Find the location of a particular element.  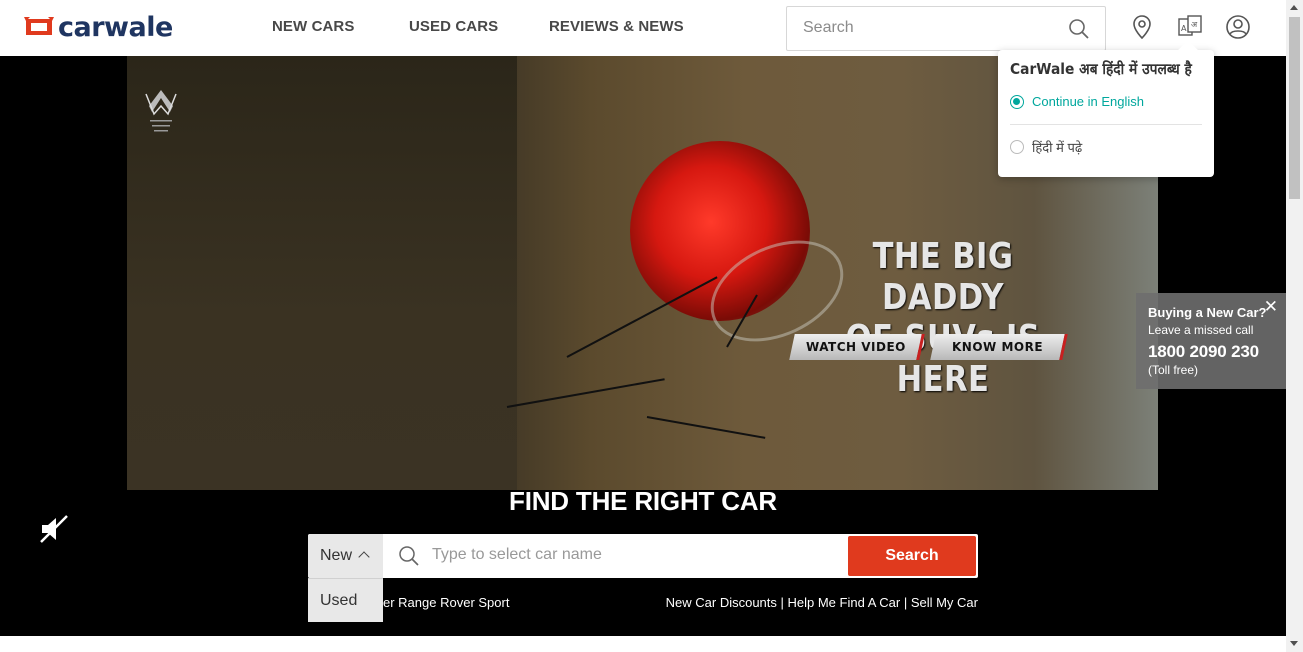

callback-subtitle: Leave a missed call is located at coordinates (1201, 330).